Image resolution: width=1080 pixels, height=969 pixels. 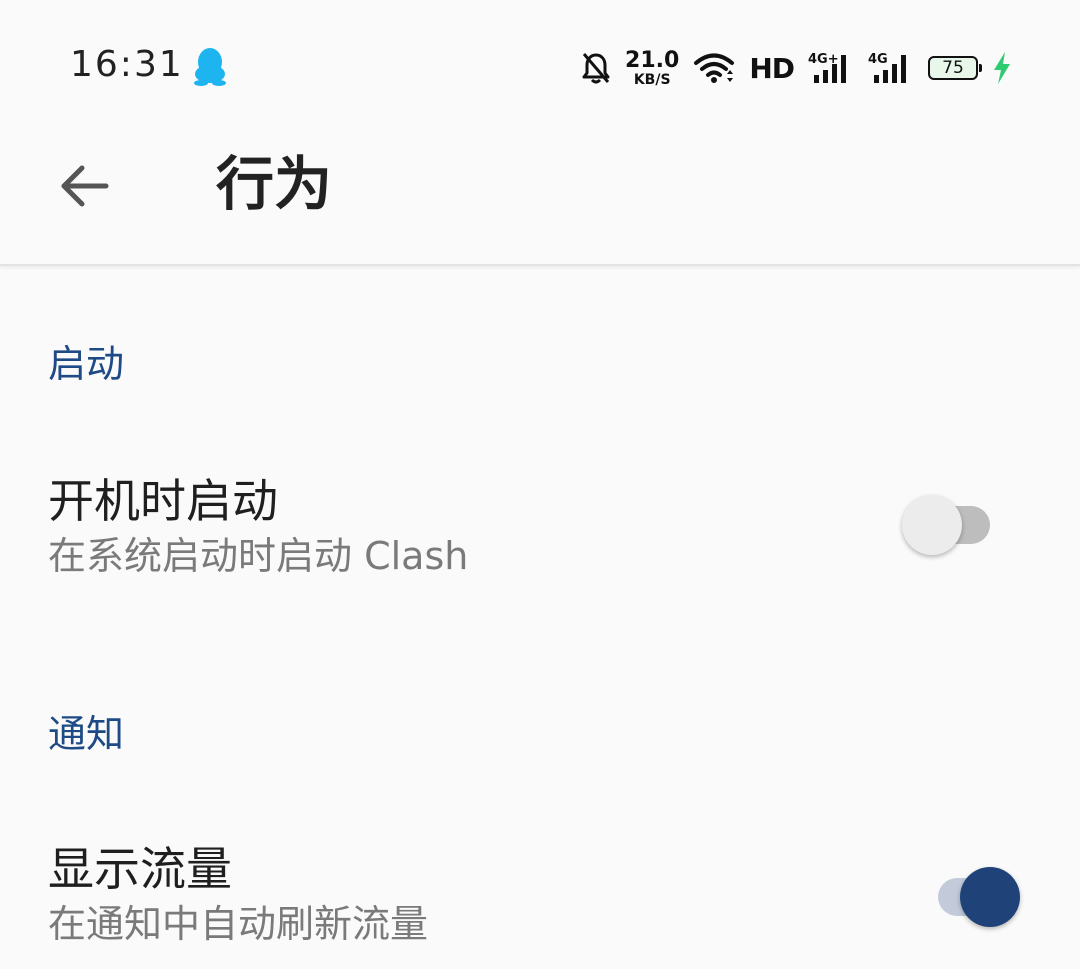 I want to click on lightning-icon, so click(x=1002, y=68).